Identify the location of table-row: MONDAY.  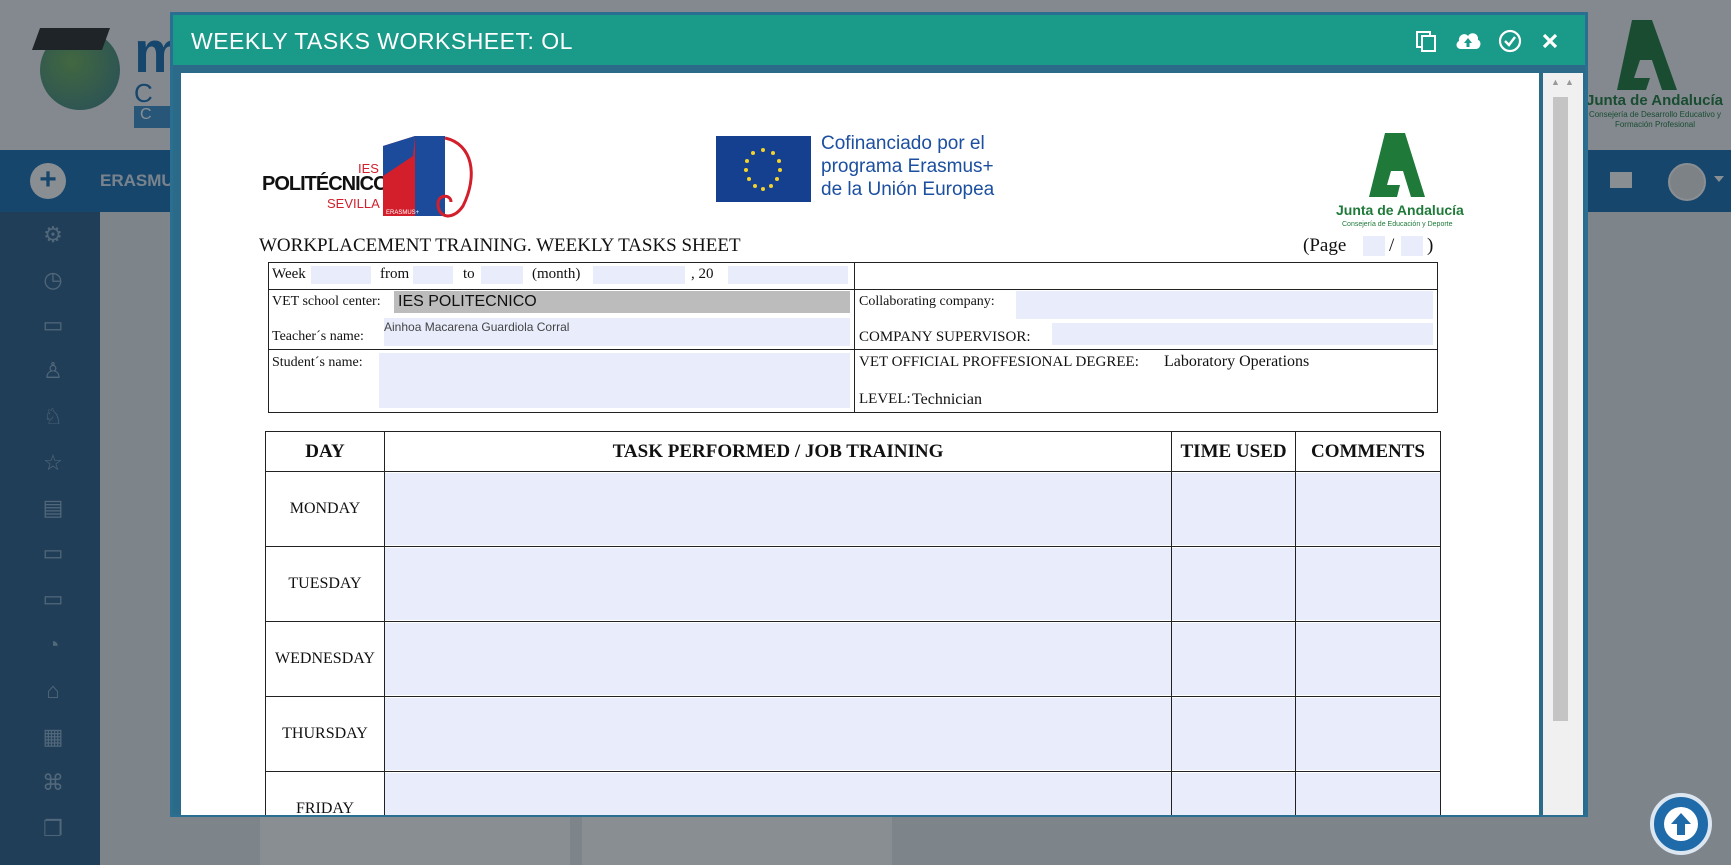
(853, 509).